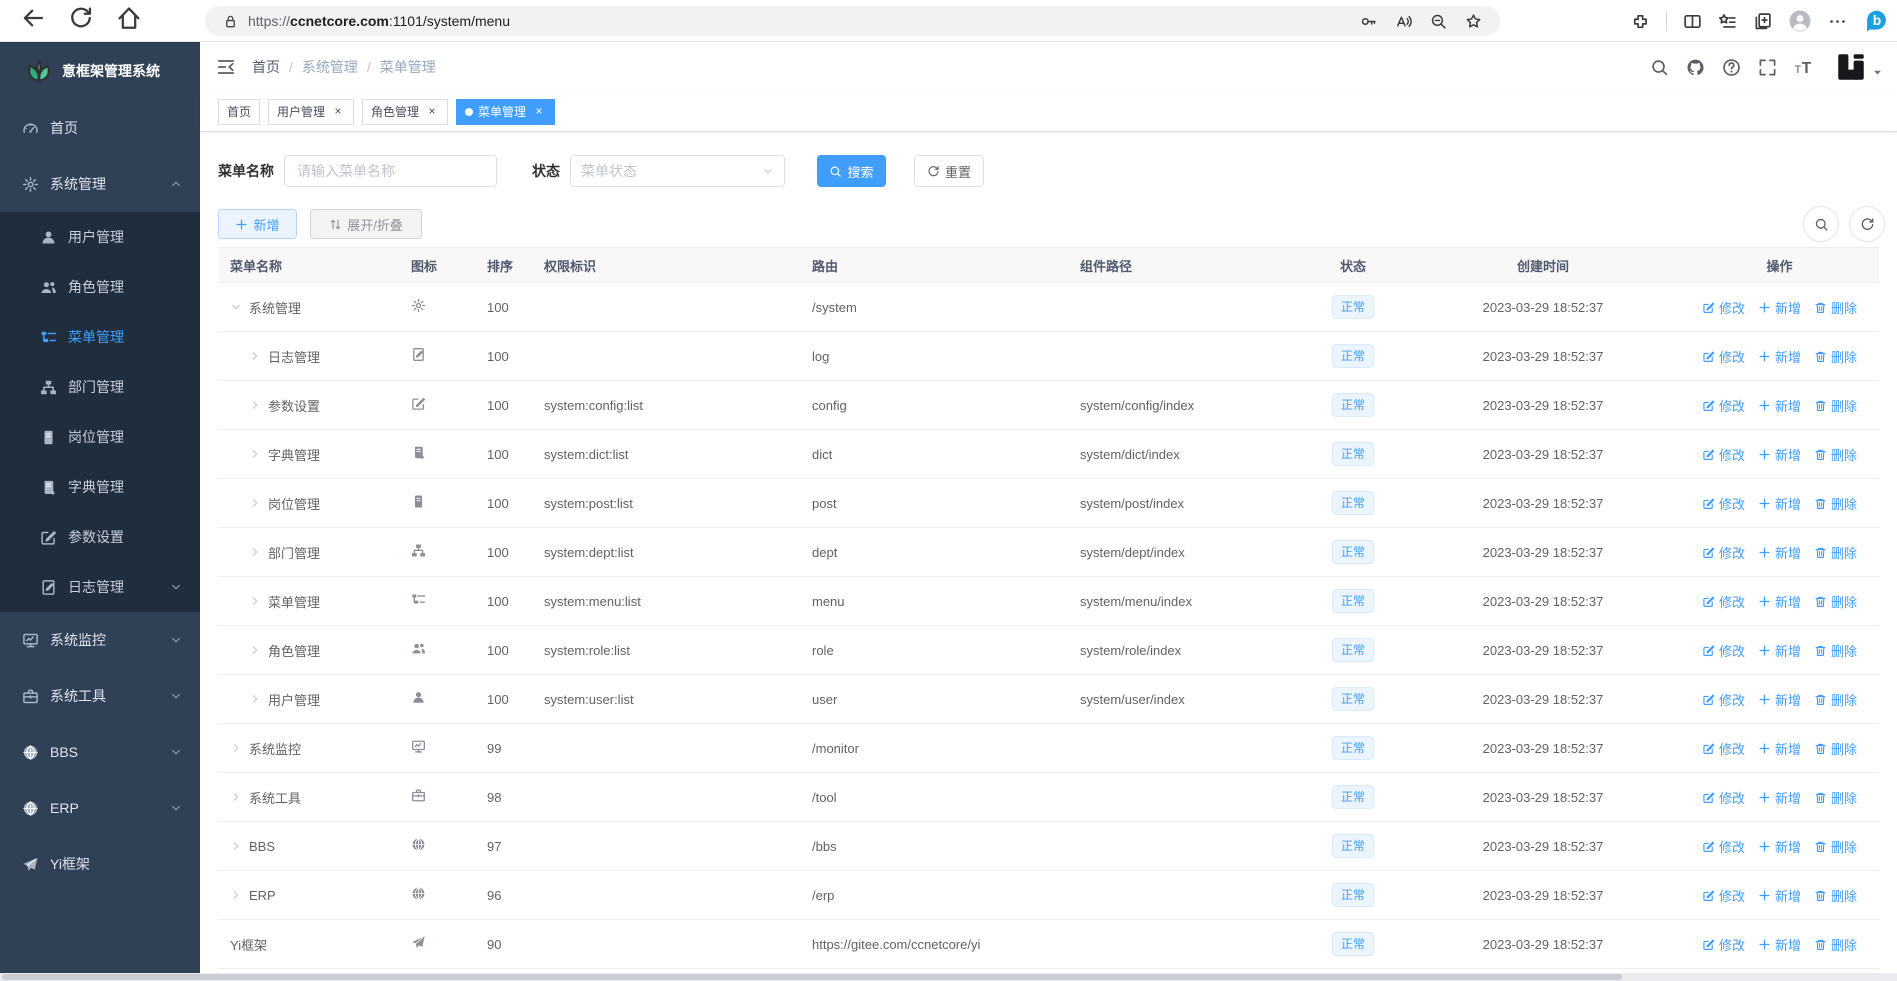 Image resolution: width=1897 pixels, height=981 pixels. I want to click on sidebar-item-Yi框架: Yi框架, so click(100, 864).